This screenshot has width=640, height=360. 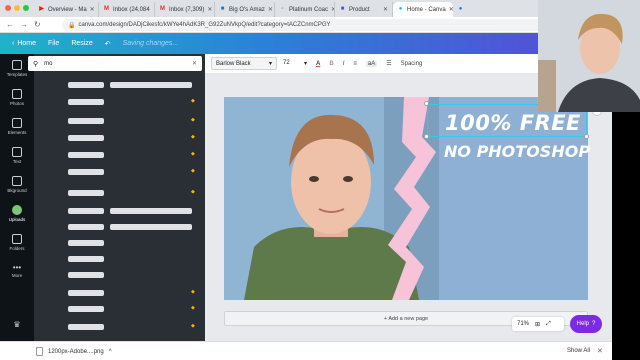 What do you see at coordinates (24, 43) in the screenshot?
I see `home-button: ‹ Home` at bounding box center [24, 43].